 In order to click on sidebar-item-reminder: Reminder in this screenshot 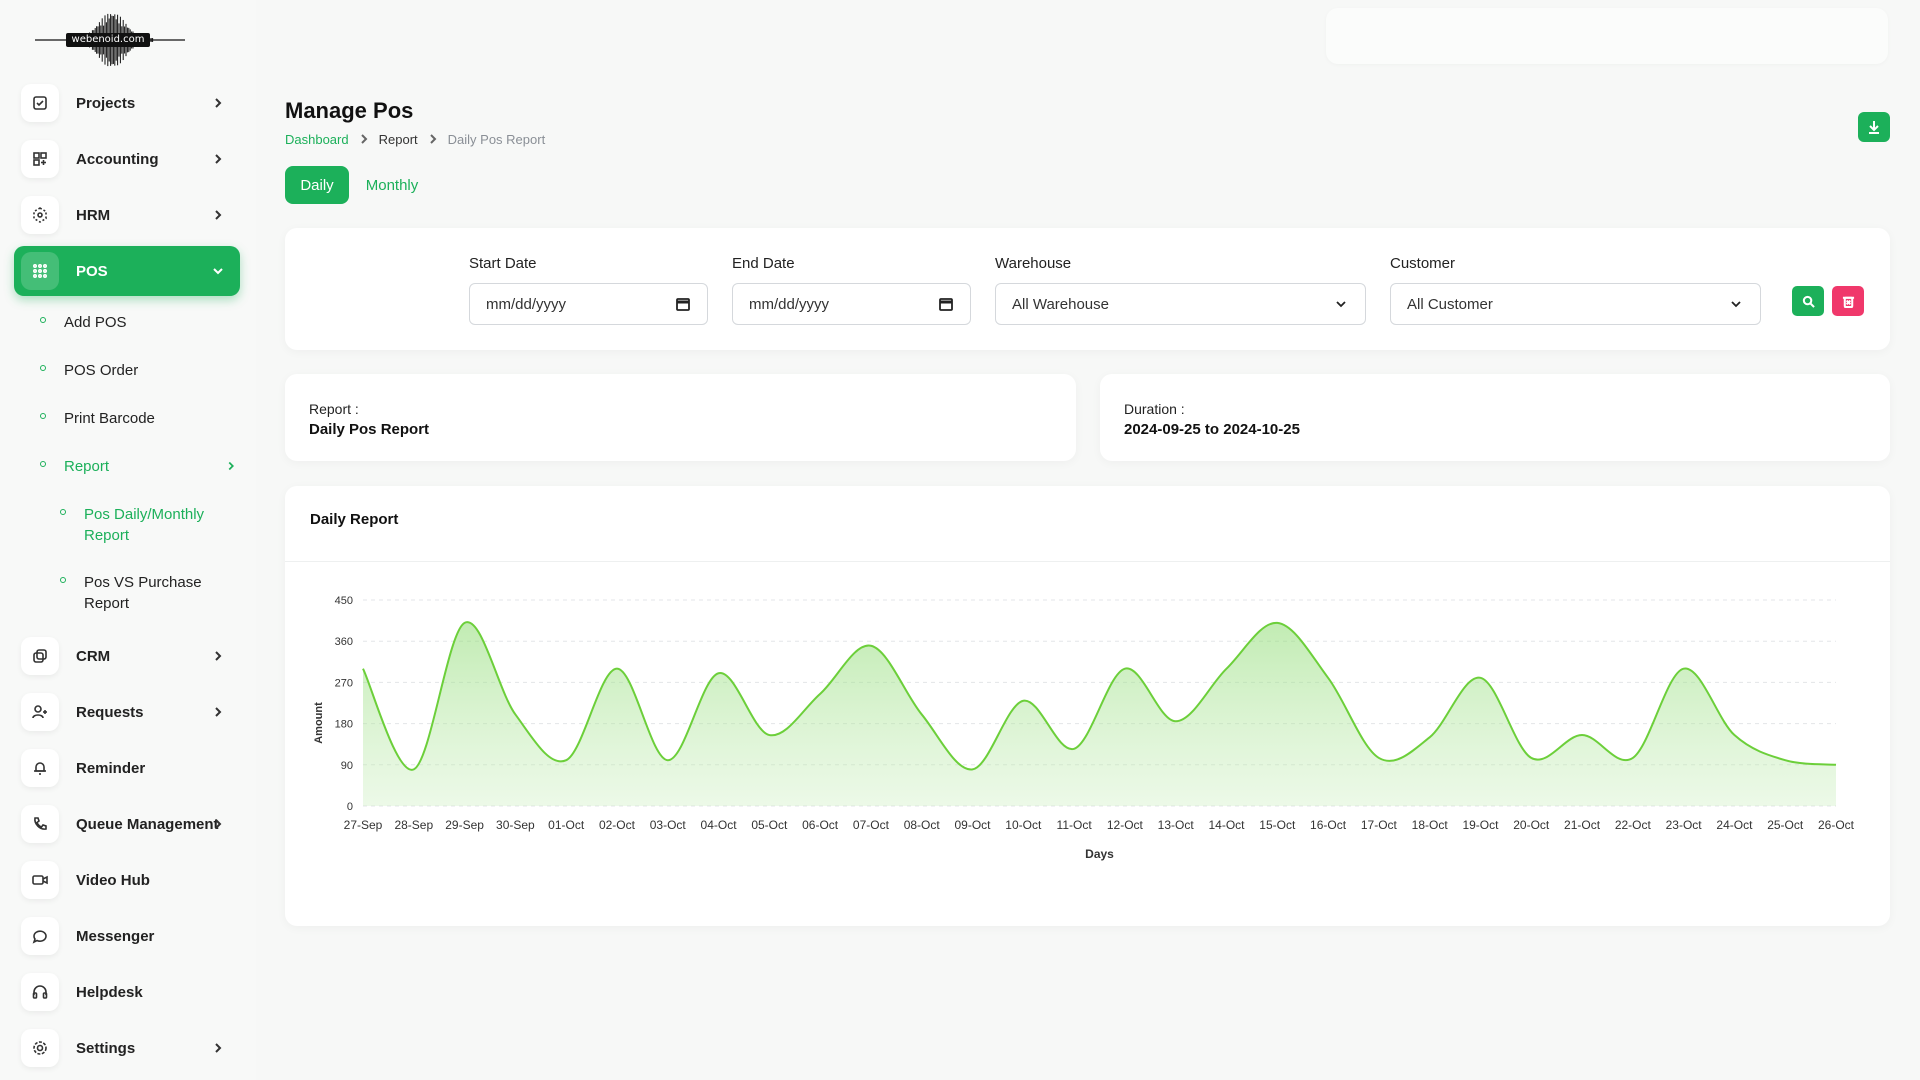, I will do `click(127, 768)`.